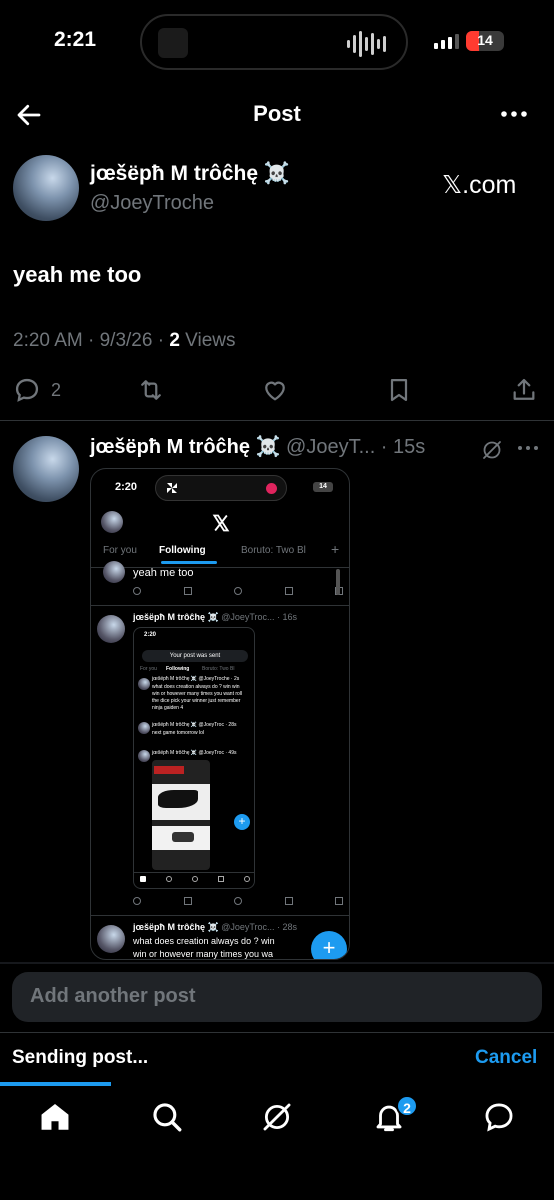 The image size is (554, 1200). Describe the element at coordinates (273, 550) in the screenshot. I see `media-tab-boruto: Boruto: Two Bl` at that location.